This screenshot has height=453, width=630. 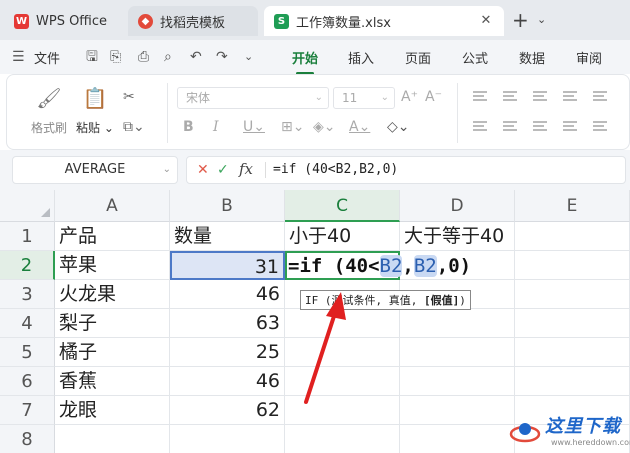 What do you see at coordinates (47, 57) in the screenshot?
I see `file-menu: 文件` at bounding box center [47, 57].